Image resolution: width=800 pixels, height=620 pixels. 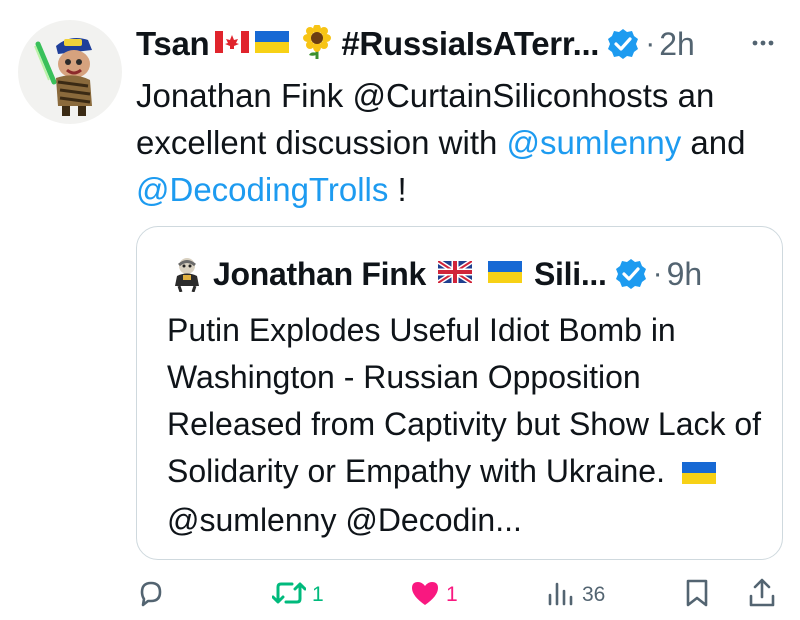 What do you see at coordinates (455, 273) in the screenshot?
I see `uk-flag-icon` at bounding box center [455, 273].